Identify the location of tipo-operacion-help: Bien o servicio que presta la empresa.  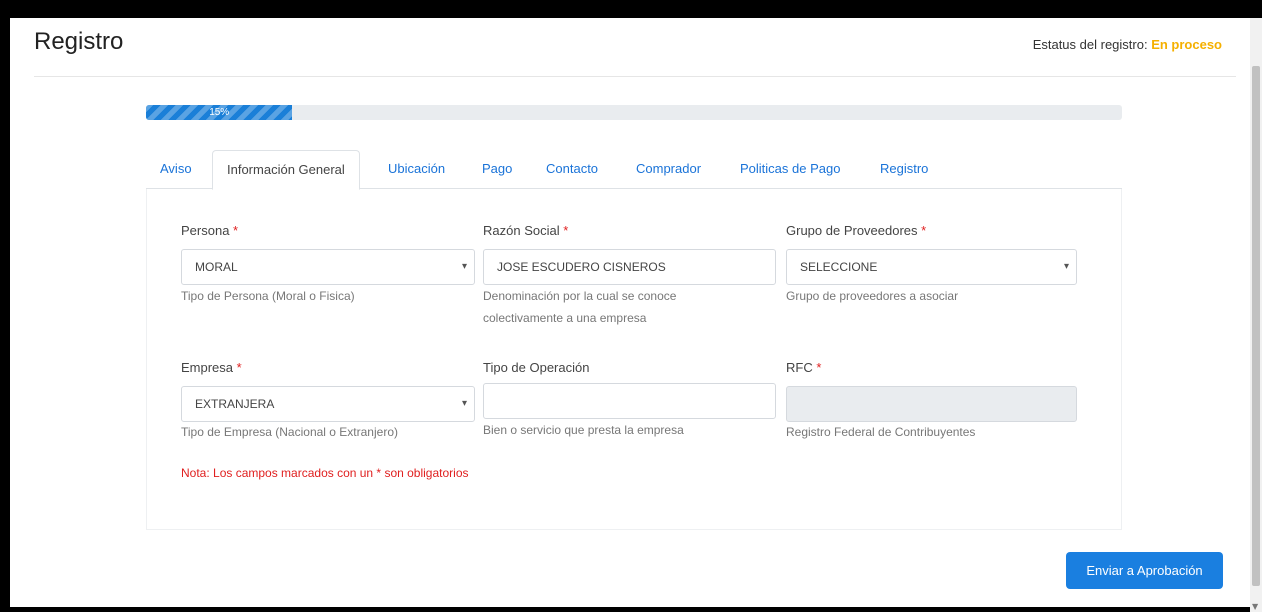
(583, 430).